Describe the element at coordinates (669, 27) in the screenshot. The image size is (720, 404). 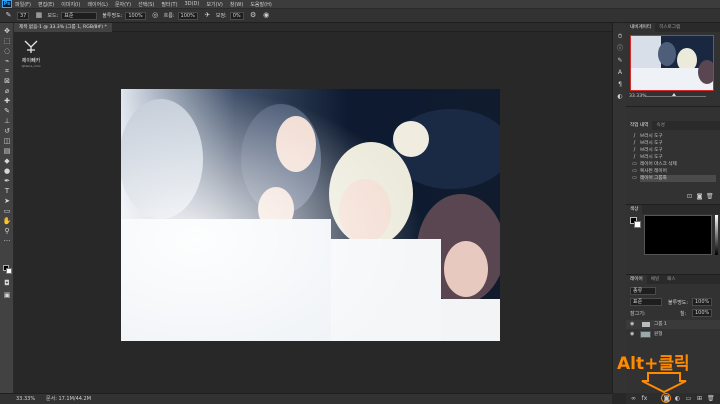
I see `tab-histogram: 히스토그램` at that location.